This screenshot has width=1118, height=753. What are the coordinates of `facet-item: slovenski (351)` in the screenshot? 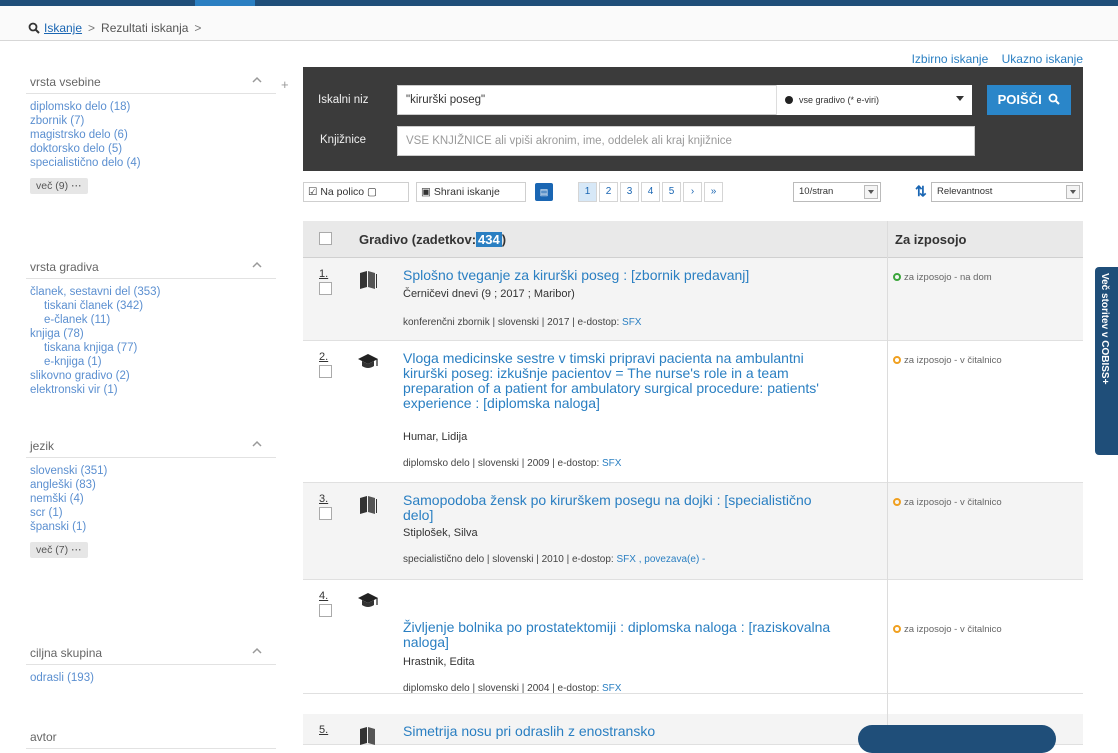 It's located at (153, 471).